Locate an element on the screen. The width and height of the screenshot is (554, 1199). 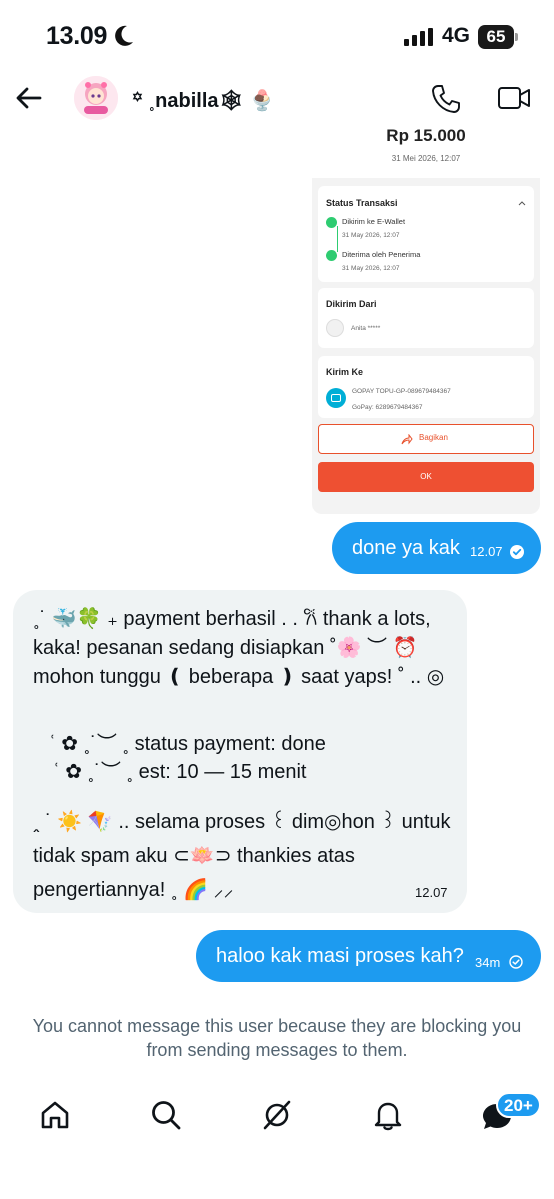
share-button: Bagikan is located at coordinates (426, 439).